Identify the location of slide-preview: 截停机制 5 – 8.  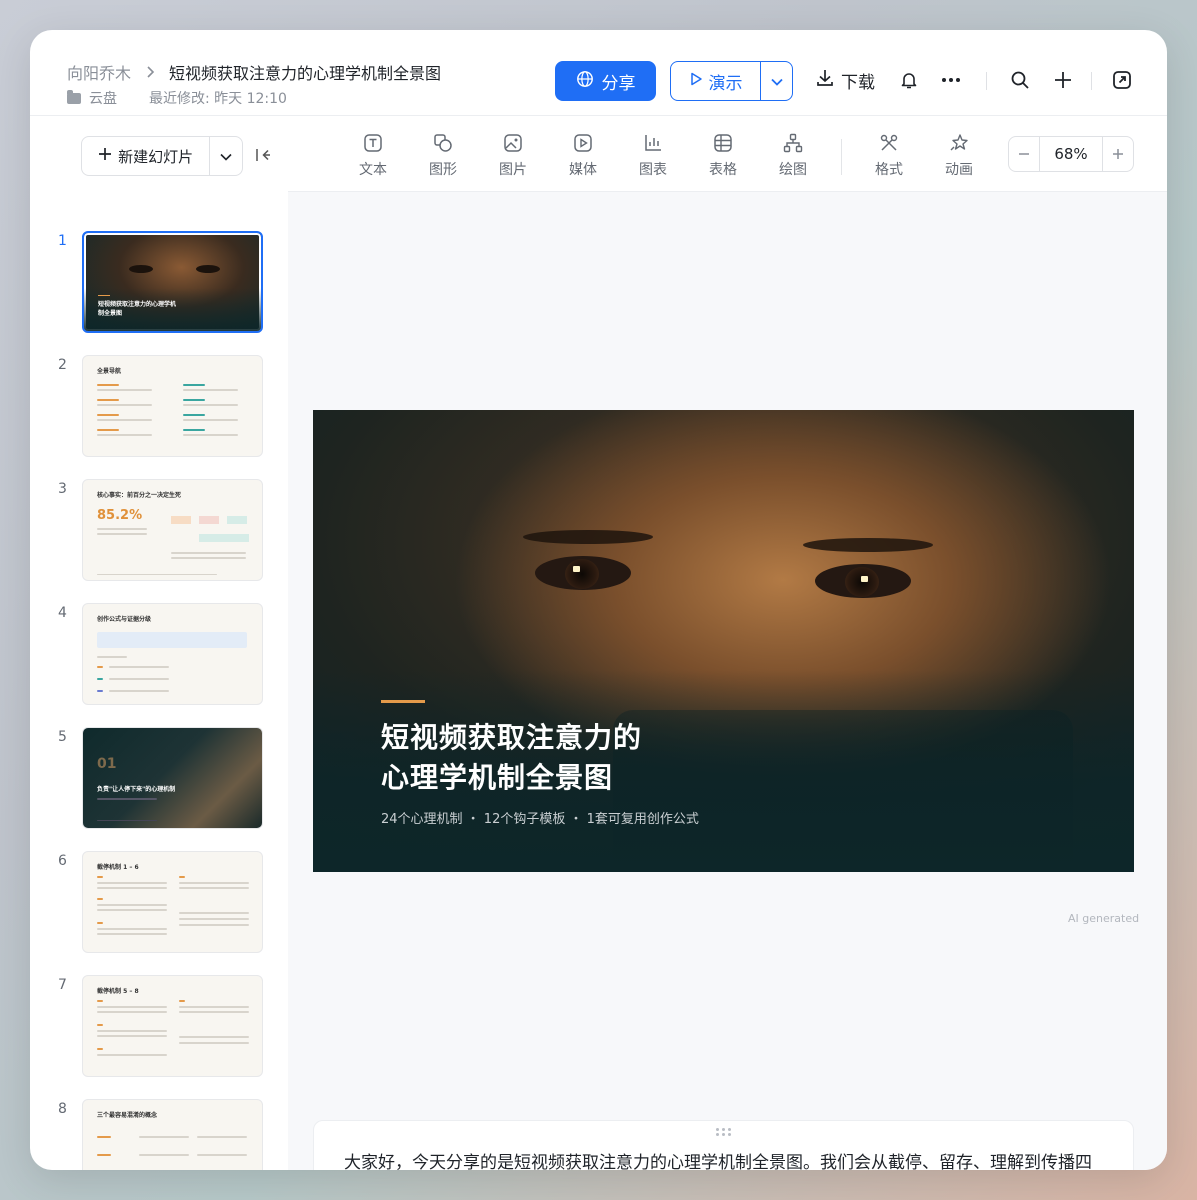
(172, 1026).